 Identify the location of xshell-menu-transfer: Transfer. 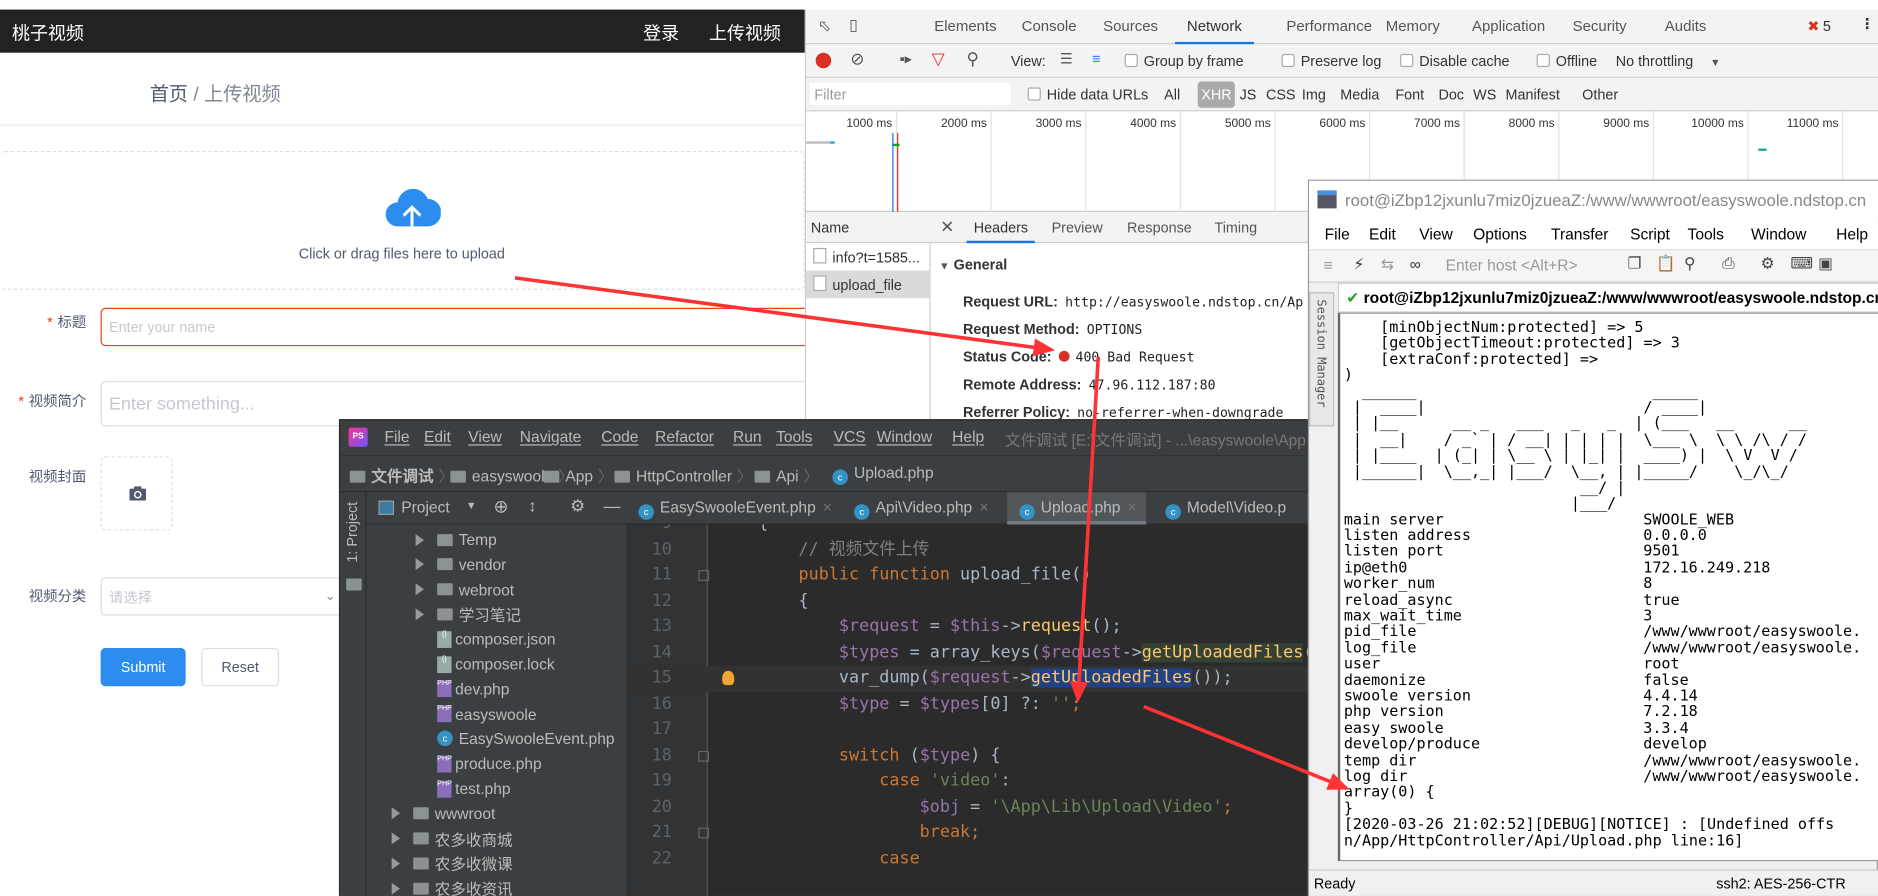
(1579, 234).